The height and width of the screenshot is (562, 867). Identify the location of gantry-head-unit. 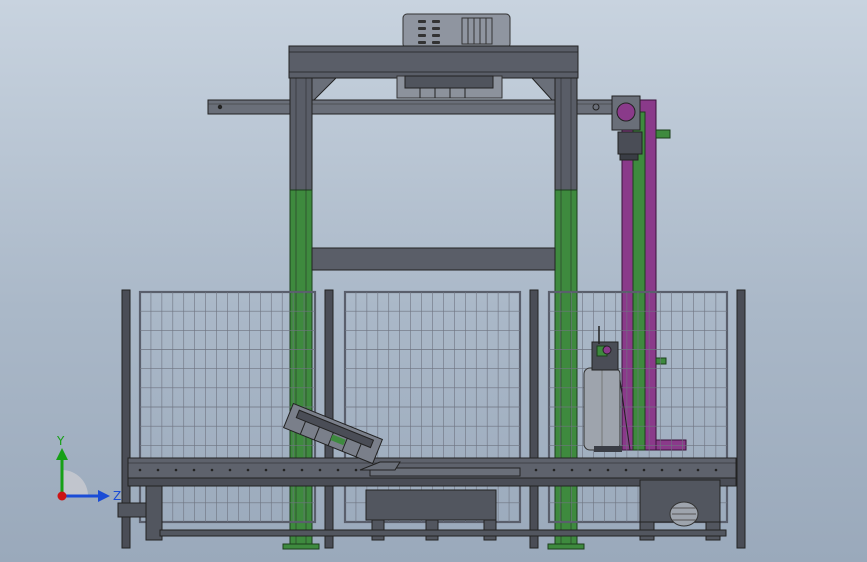
(449, 87).